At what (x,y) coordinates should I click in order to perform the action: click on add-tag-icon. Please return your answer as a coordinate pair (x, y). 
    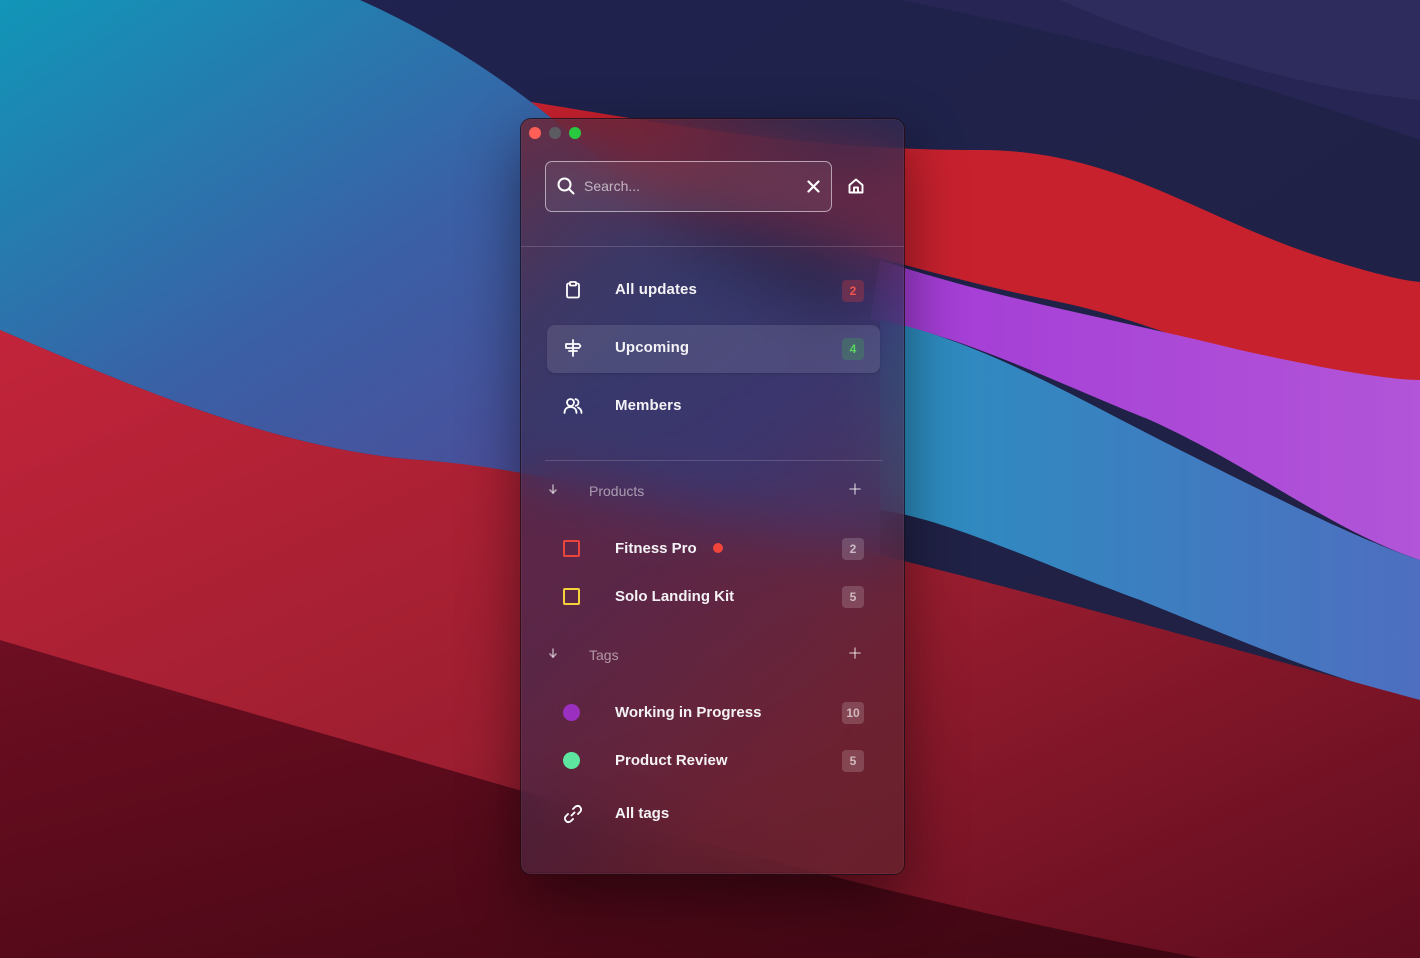
    Looking at the image, I should click on (855, 655).